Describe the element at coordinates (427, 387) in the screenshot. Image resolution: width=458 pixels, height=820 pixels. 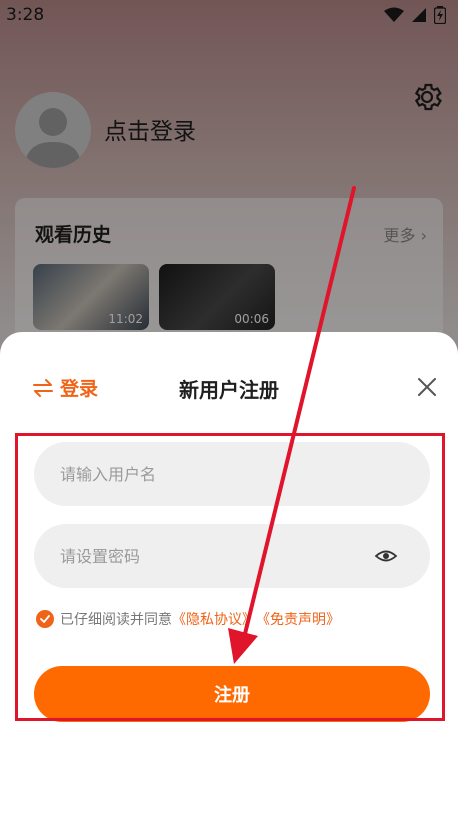
I see `close-icon` at that location.